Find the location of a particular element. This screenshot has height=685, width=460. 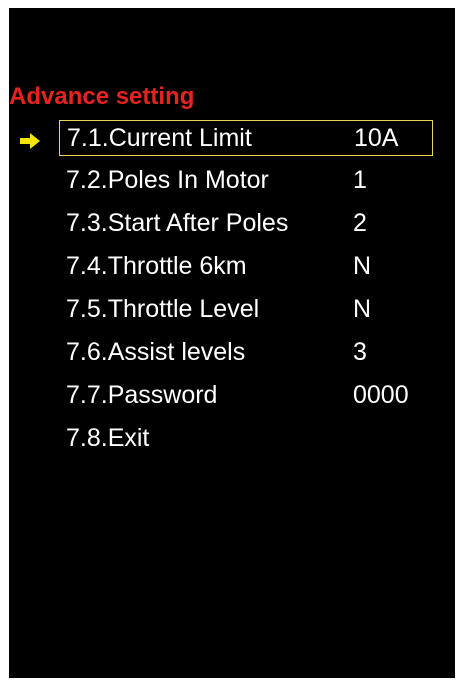

menu-item-label: 7.4.Throttle 6km is located at coordinates (156, 266).